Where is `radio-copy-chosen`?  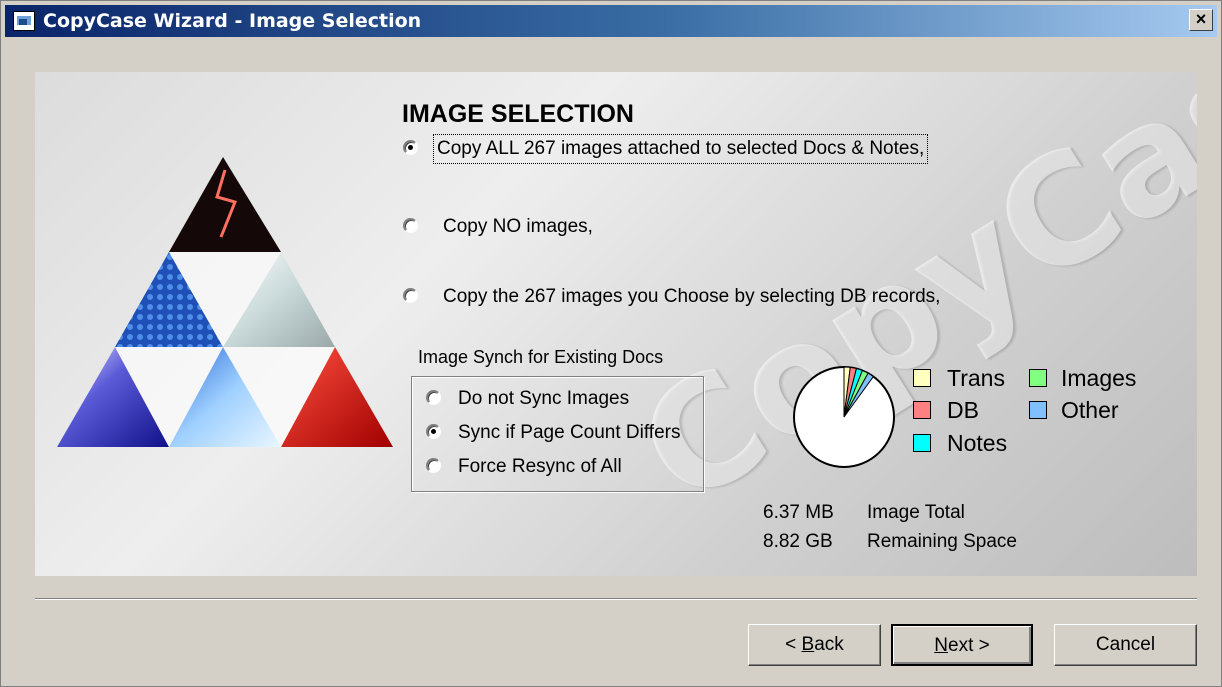 radio-copy-chosen is located at coordinates (410, 295).